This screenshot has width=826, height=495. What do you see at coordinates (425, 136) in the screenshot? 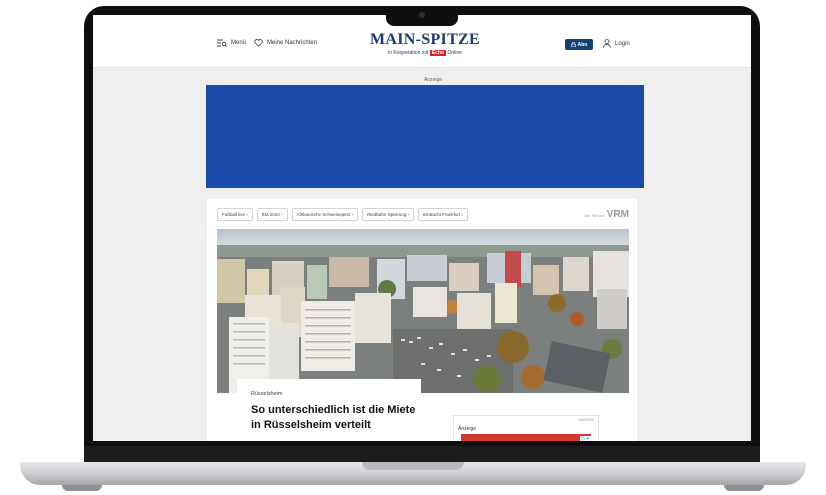
I see `ad-banner` at bounding box center [425, 136].